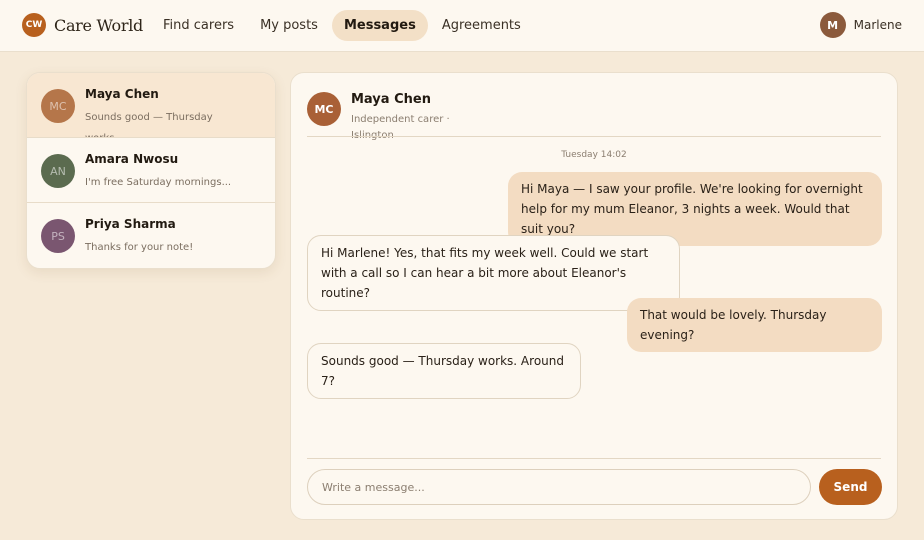 The width and height of the screenshot is (924, 540). What do you see at coordinates (139, 247) in the screenshot?
I see `conversation-preview: Thanks for your note!` at bounding box center [139, 247].